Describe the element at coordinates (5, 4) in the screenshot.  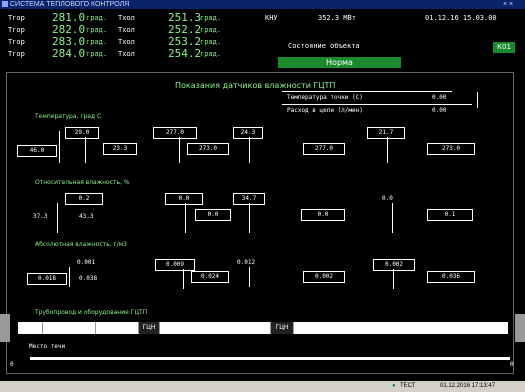
I see `app-icon` at that location.